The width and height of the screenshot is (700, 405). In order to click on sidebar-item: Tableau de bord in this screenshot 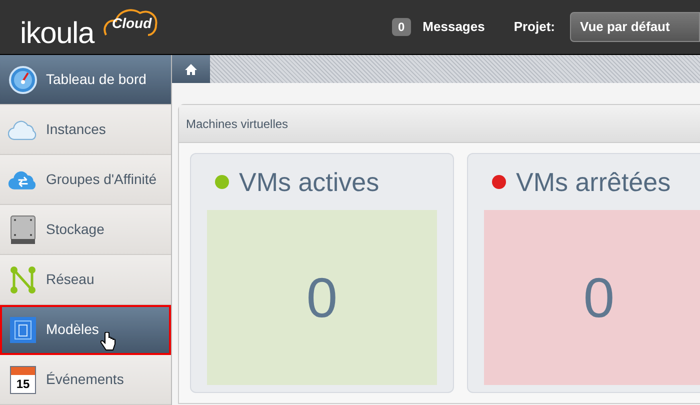, I will do `click(85, 80)`.